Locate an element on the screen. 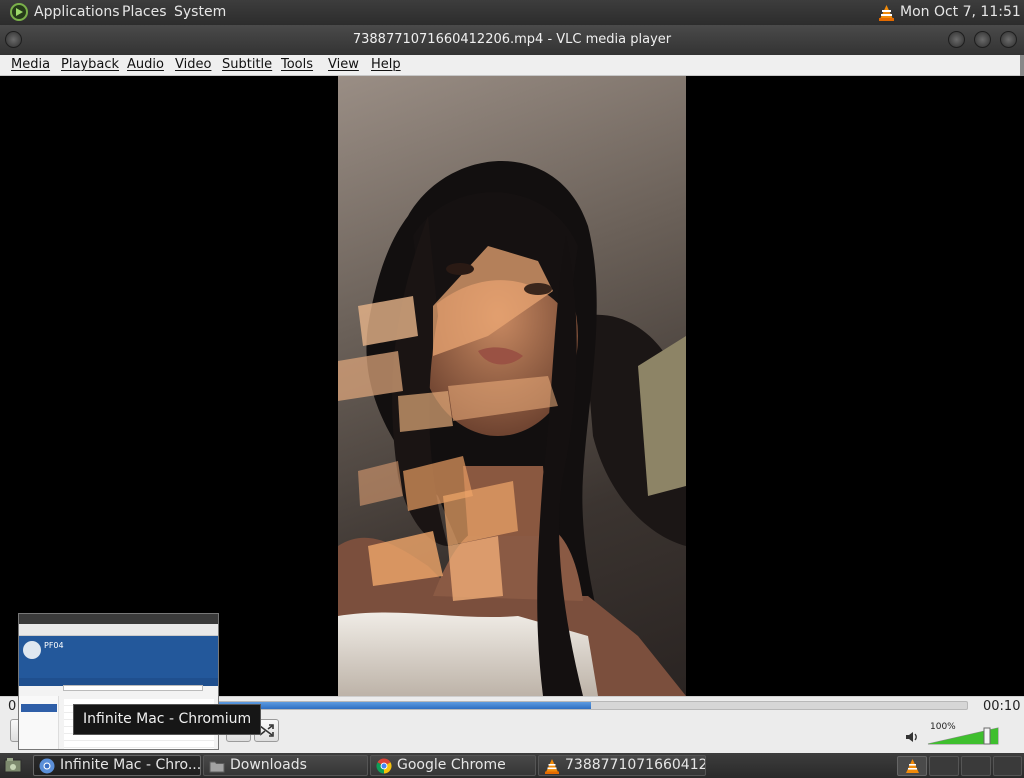 Image resolution: width=1024 pixels, height=778 pixels. menu-playback: Playback is located at coordinates (90, 64).